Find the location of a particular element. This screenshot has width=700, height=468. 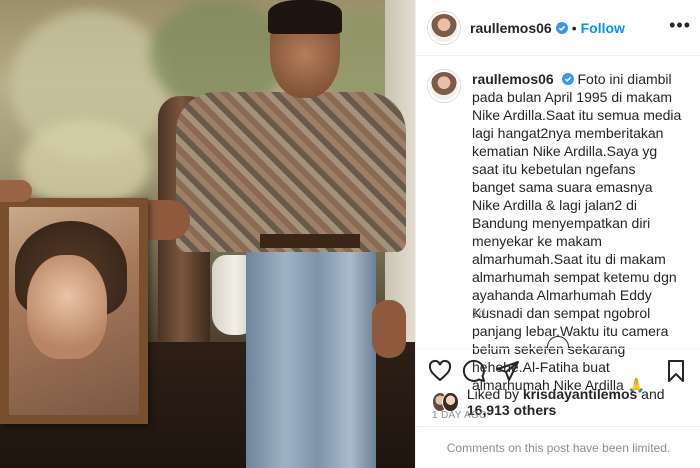

caption-username: raullemos06 is located at coordinates (513, 79).